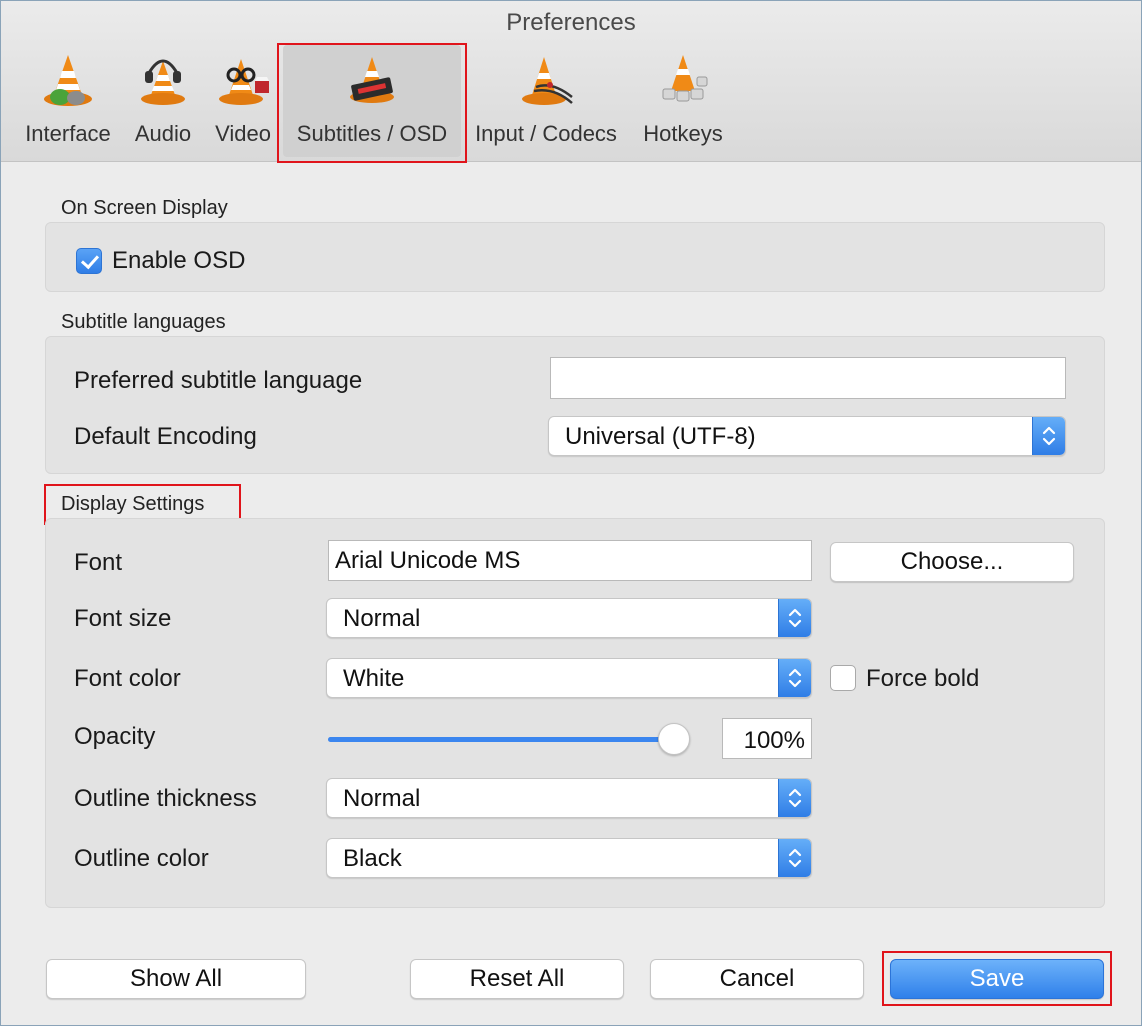 The image size is (1142, 1026). I want to click on font-size-label: Font size, so click(123, 618).